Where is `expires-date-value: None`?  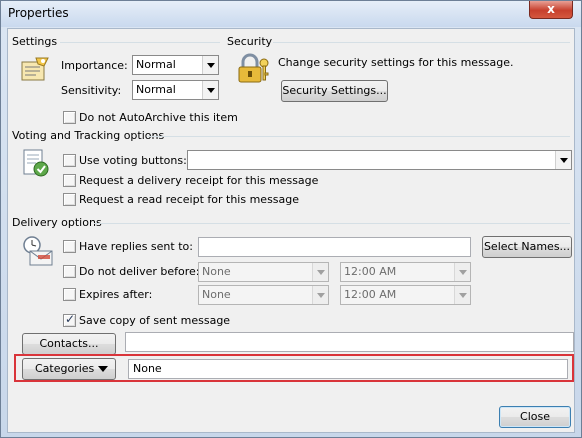
expires-date-value: None is located at coordinates (216, 294).